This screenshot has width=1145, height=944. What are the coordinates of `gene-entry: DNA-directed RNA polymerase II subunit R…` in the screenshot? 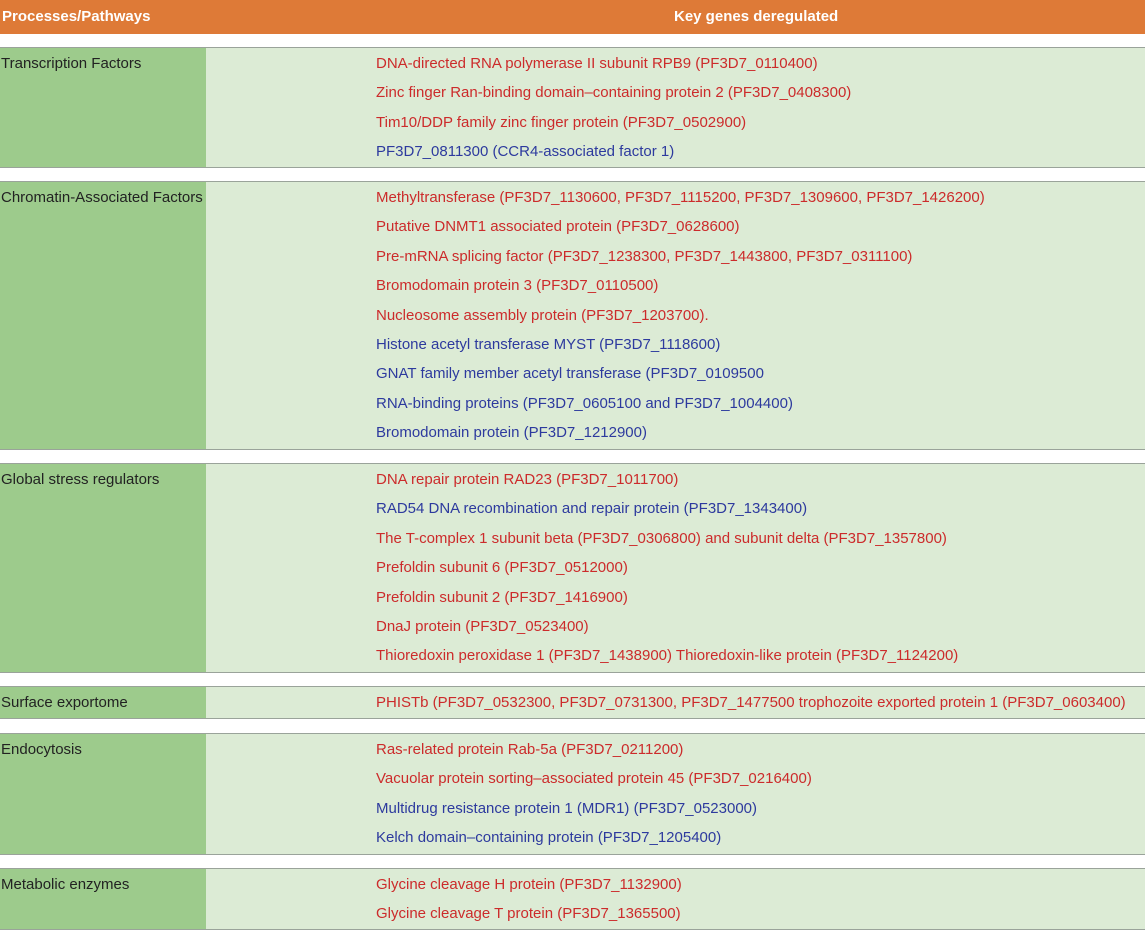 It's located at (597, 63).